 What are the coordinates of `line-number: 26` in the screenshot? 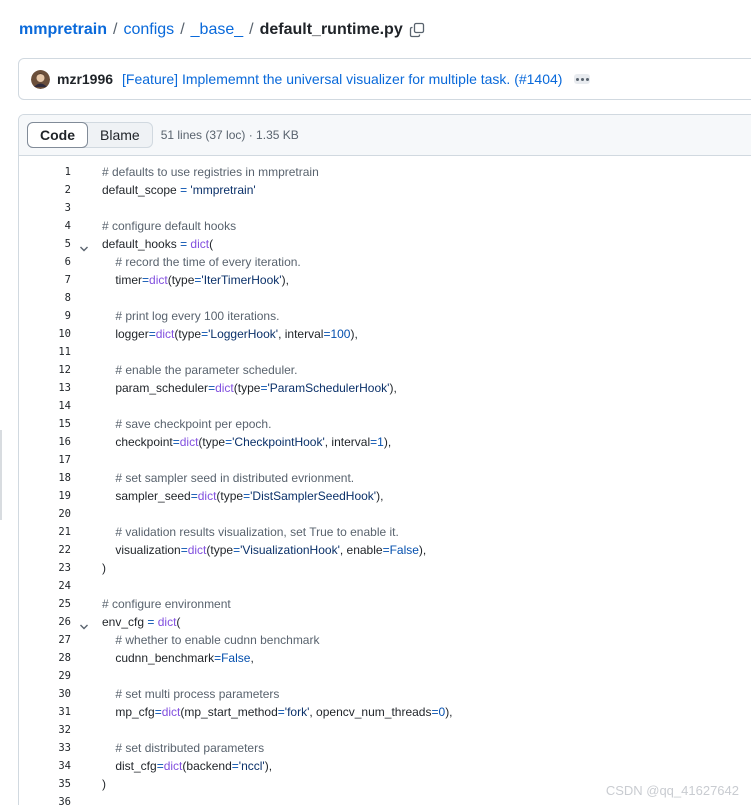 It's located at (45, 622).